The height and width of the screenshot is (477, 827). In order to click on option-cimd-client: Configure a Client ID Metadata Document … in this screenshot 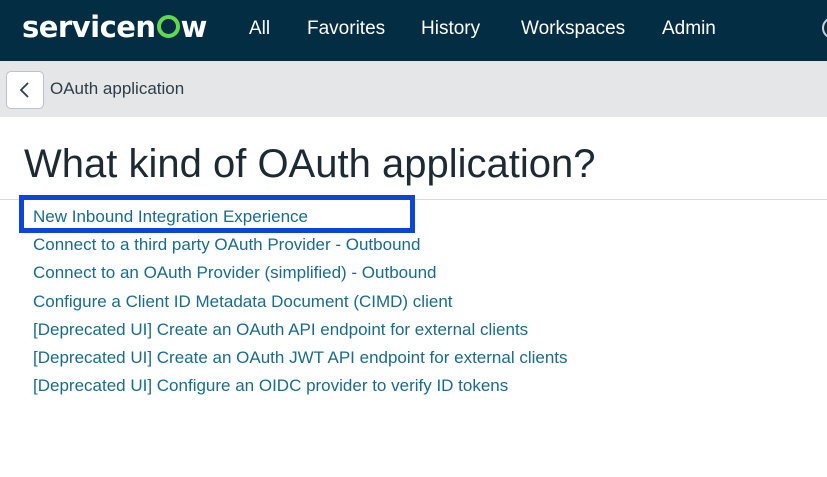, I will do `click(300, 303)`.